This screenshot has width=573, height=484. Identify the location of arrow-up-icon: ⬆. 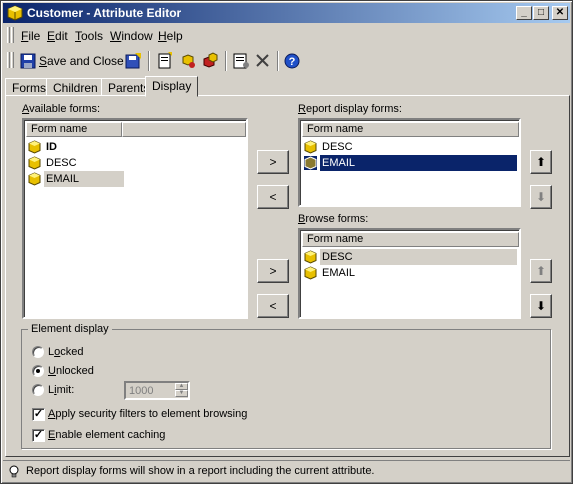
(541, 271).